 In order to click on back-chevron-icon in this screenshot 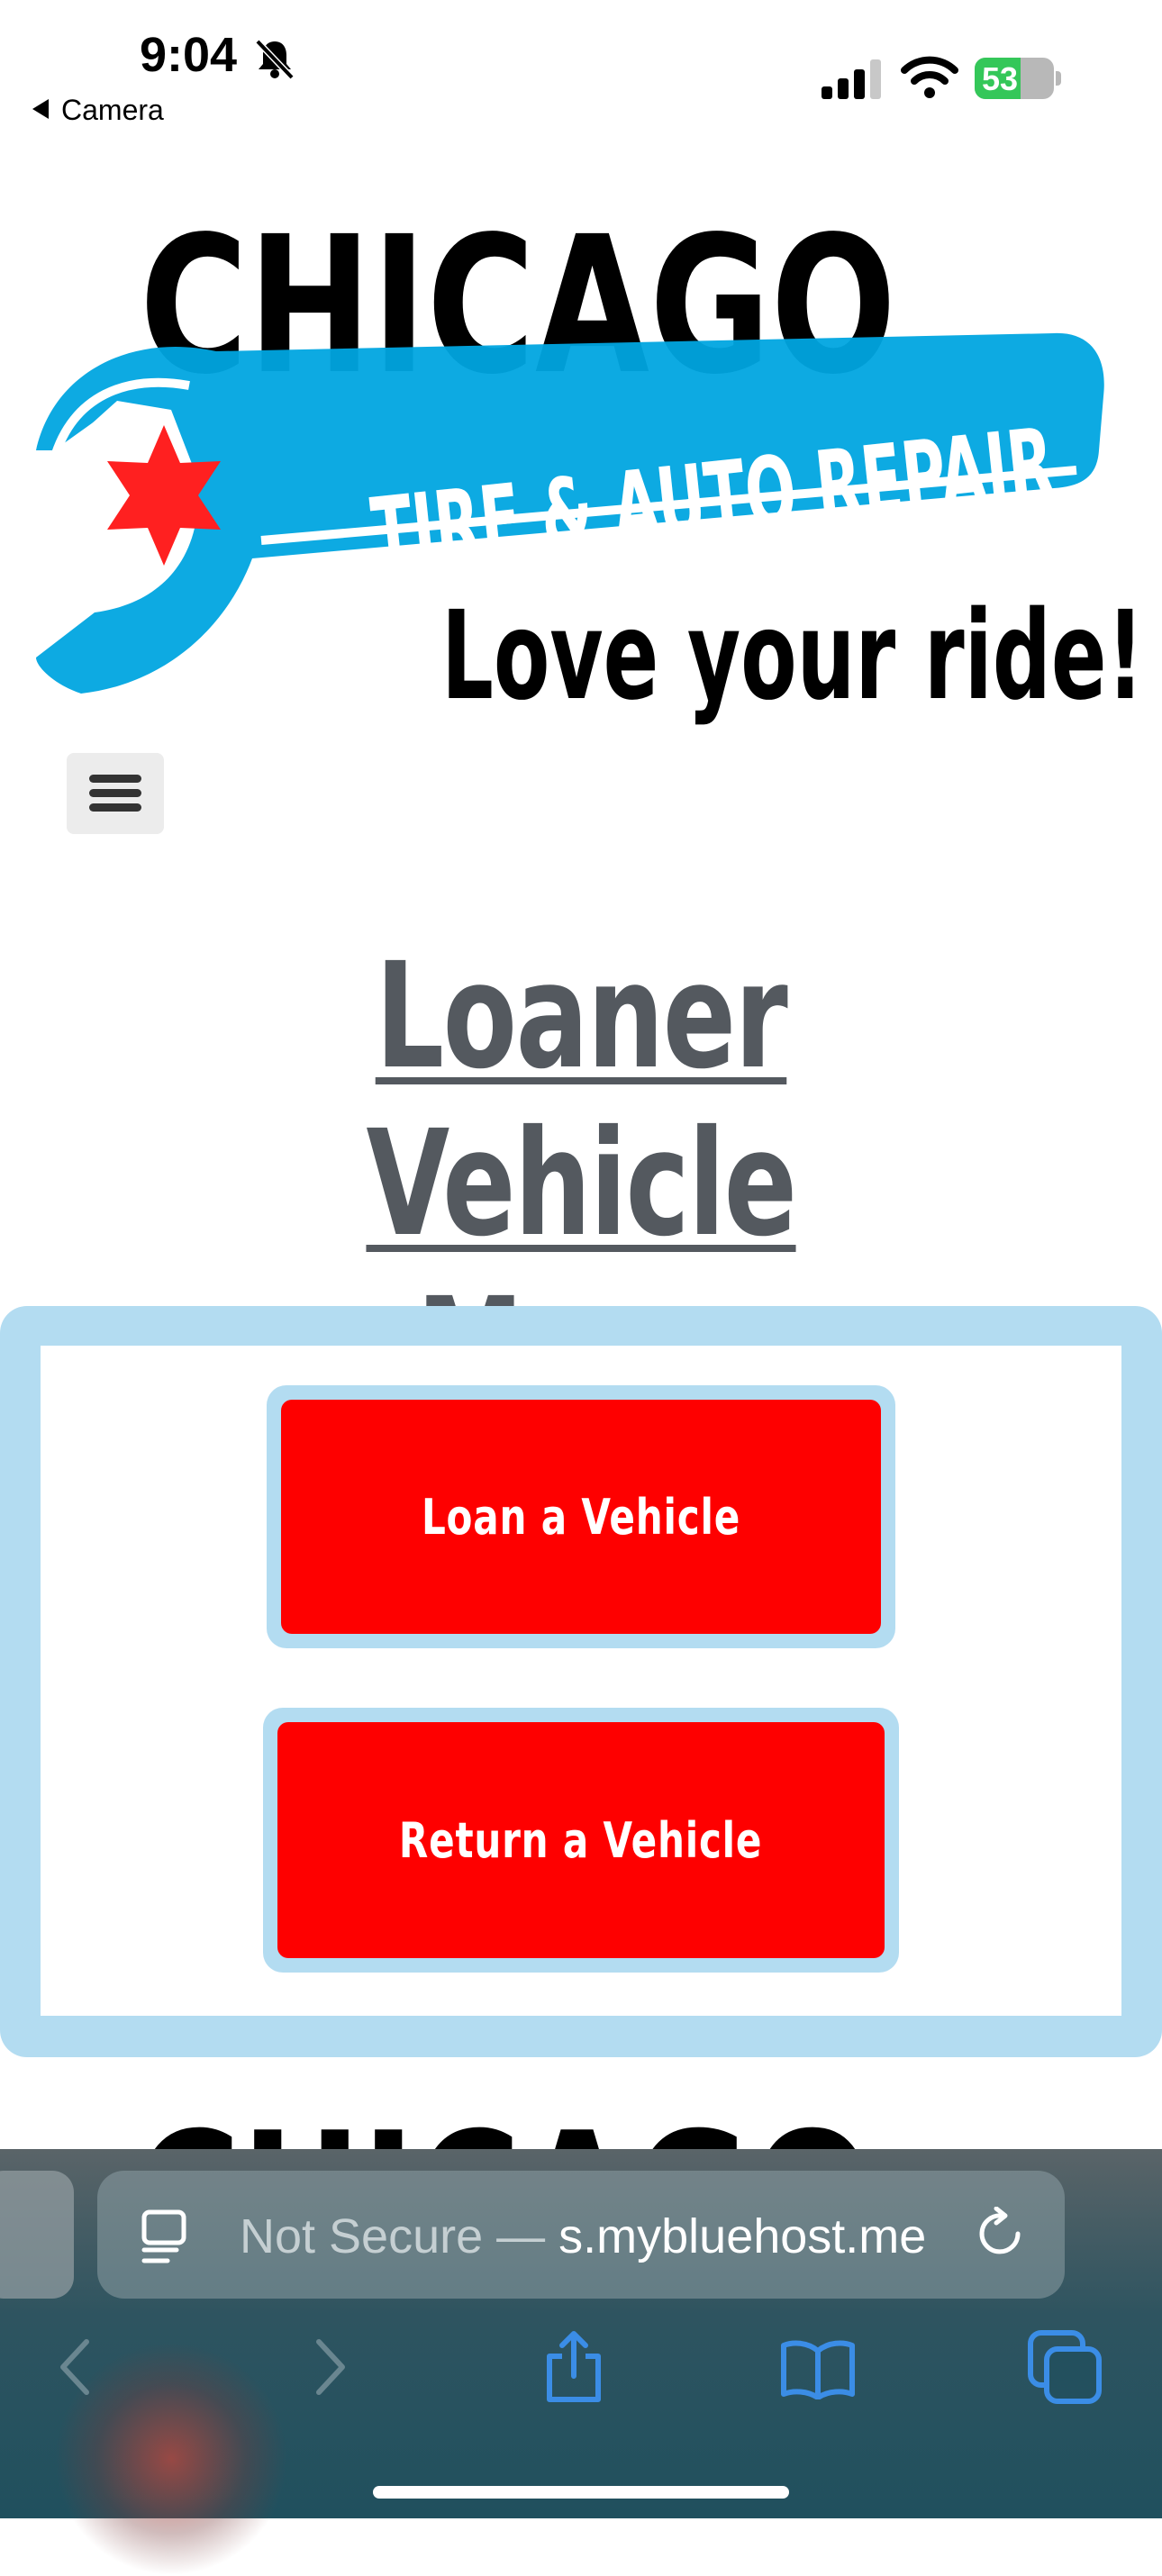, I will do `click(76, 2367)`.